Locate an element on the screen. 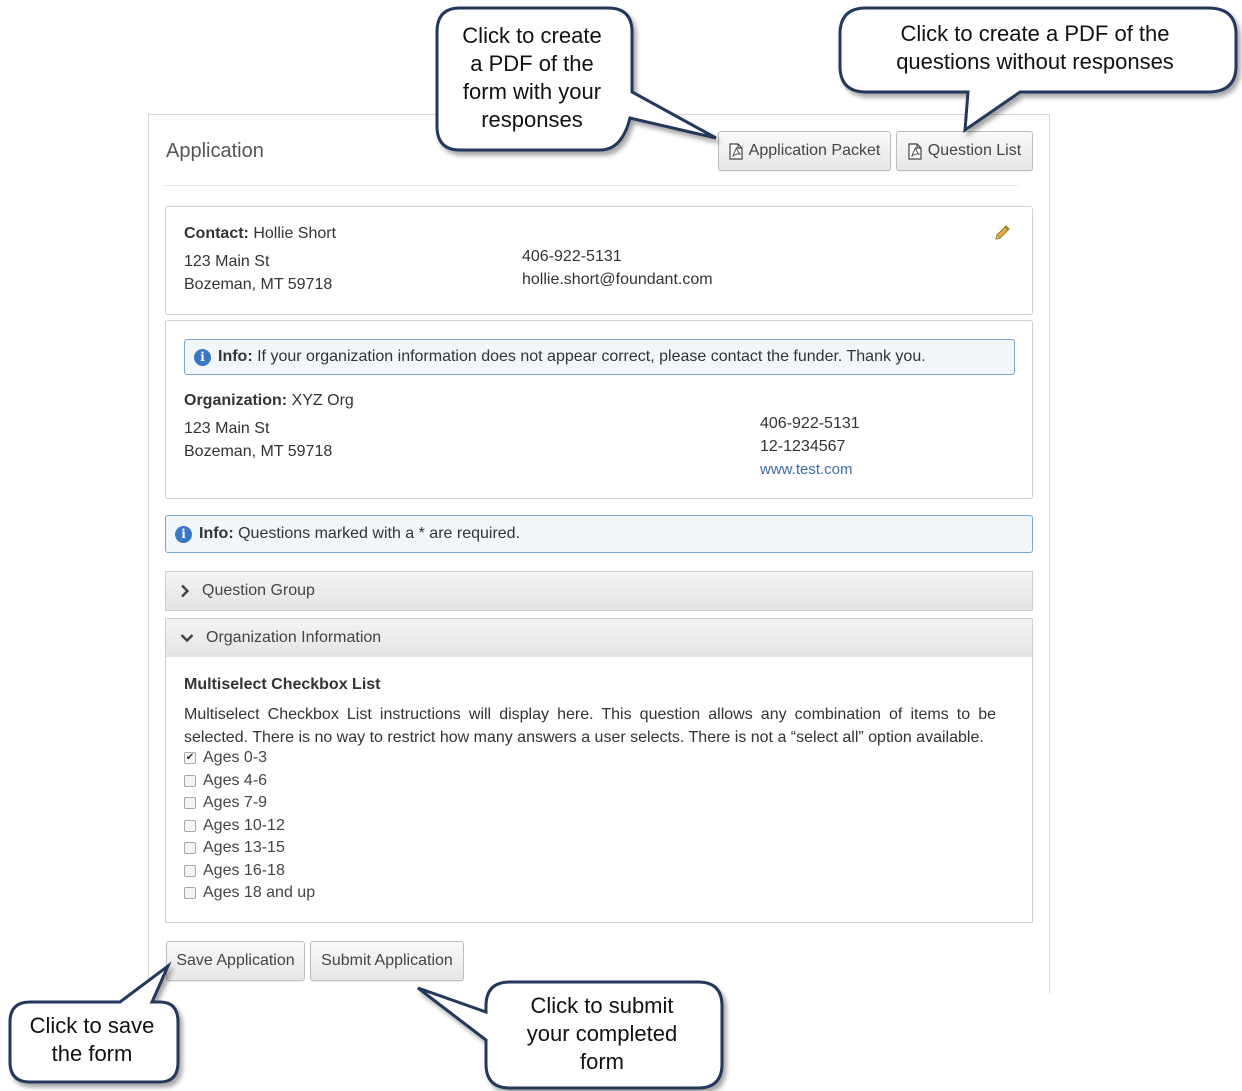 This screenshot has width=1242, height=1091. callout-text-save: Click to save the form is located at coordinates (92, 1039).